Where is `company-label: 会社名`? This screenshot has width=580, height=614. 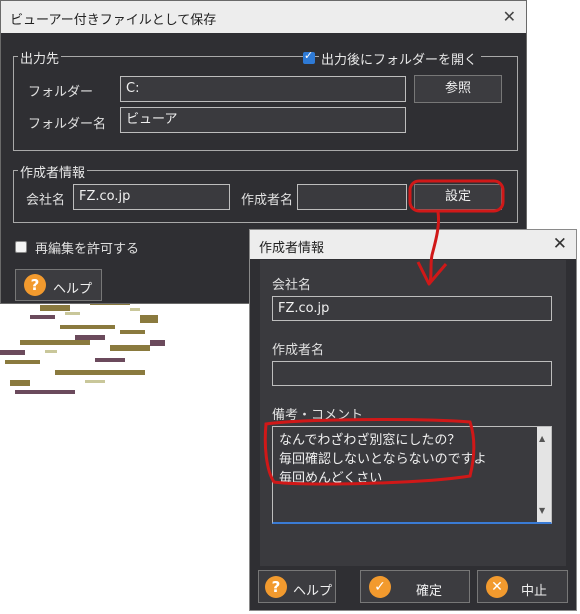 company-label: 会社名 is located at coordinates (46, 200).